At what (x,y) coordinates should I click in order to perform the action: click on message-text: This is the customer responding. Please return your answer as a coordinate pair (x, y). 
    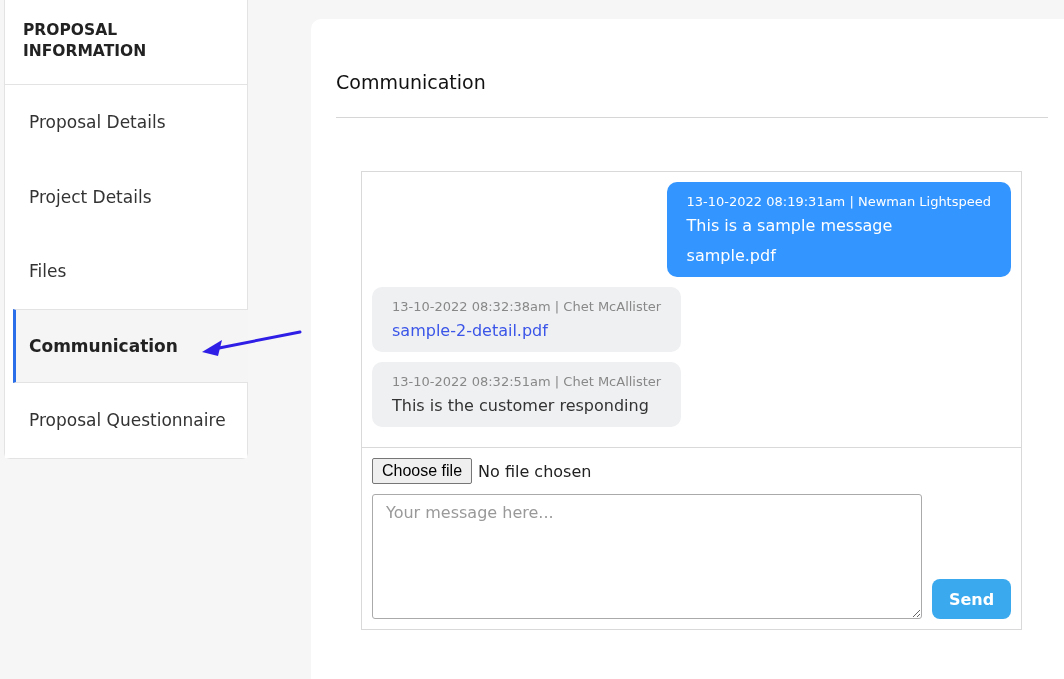
    Looking at the image, I should click on (521, 406).